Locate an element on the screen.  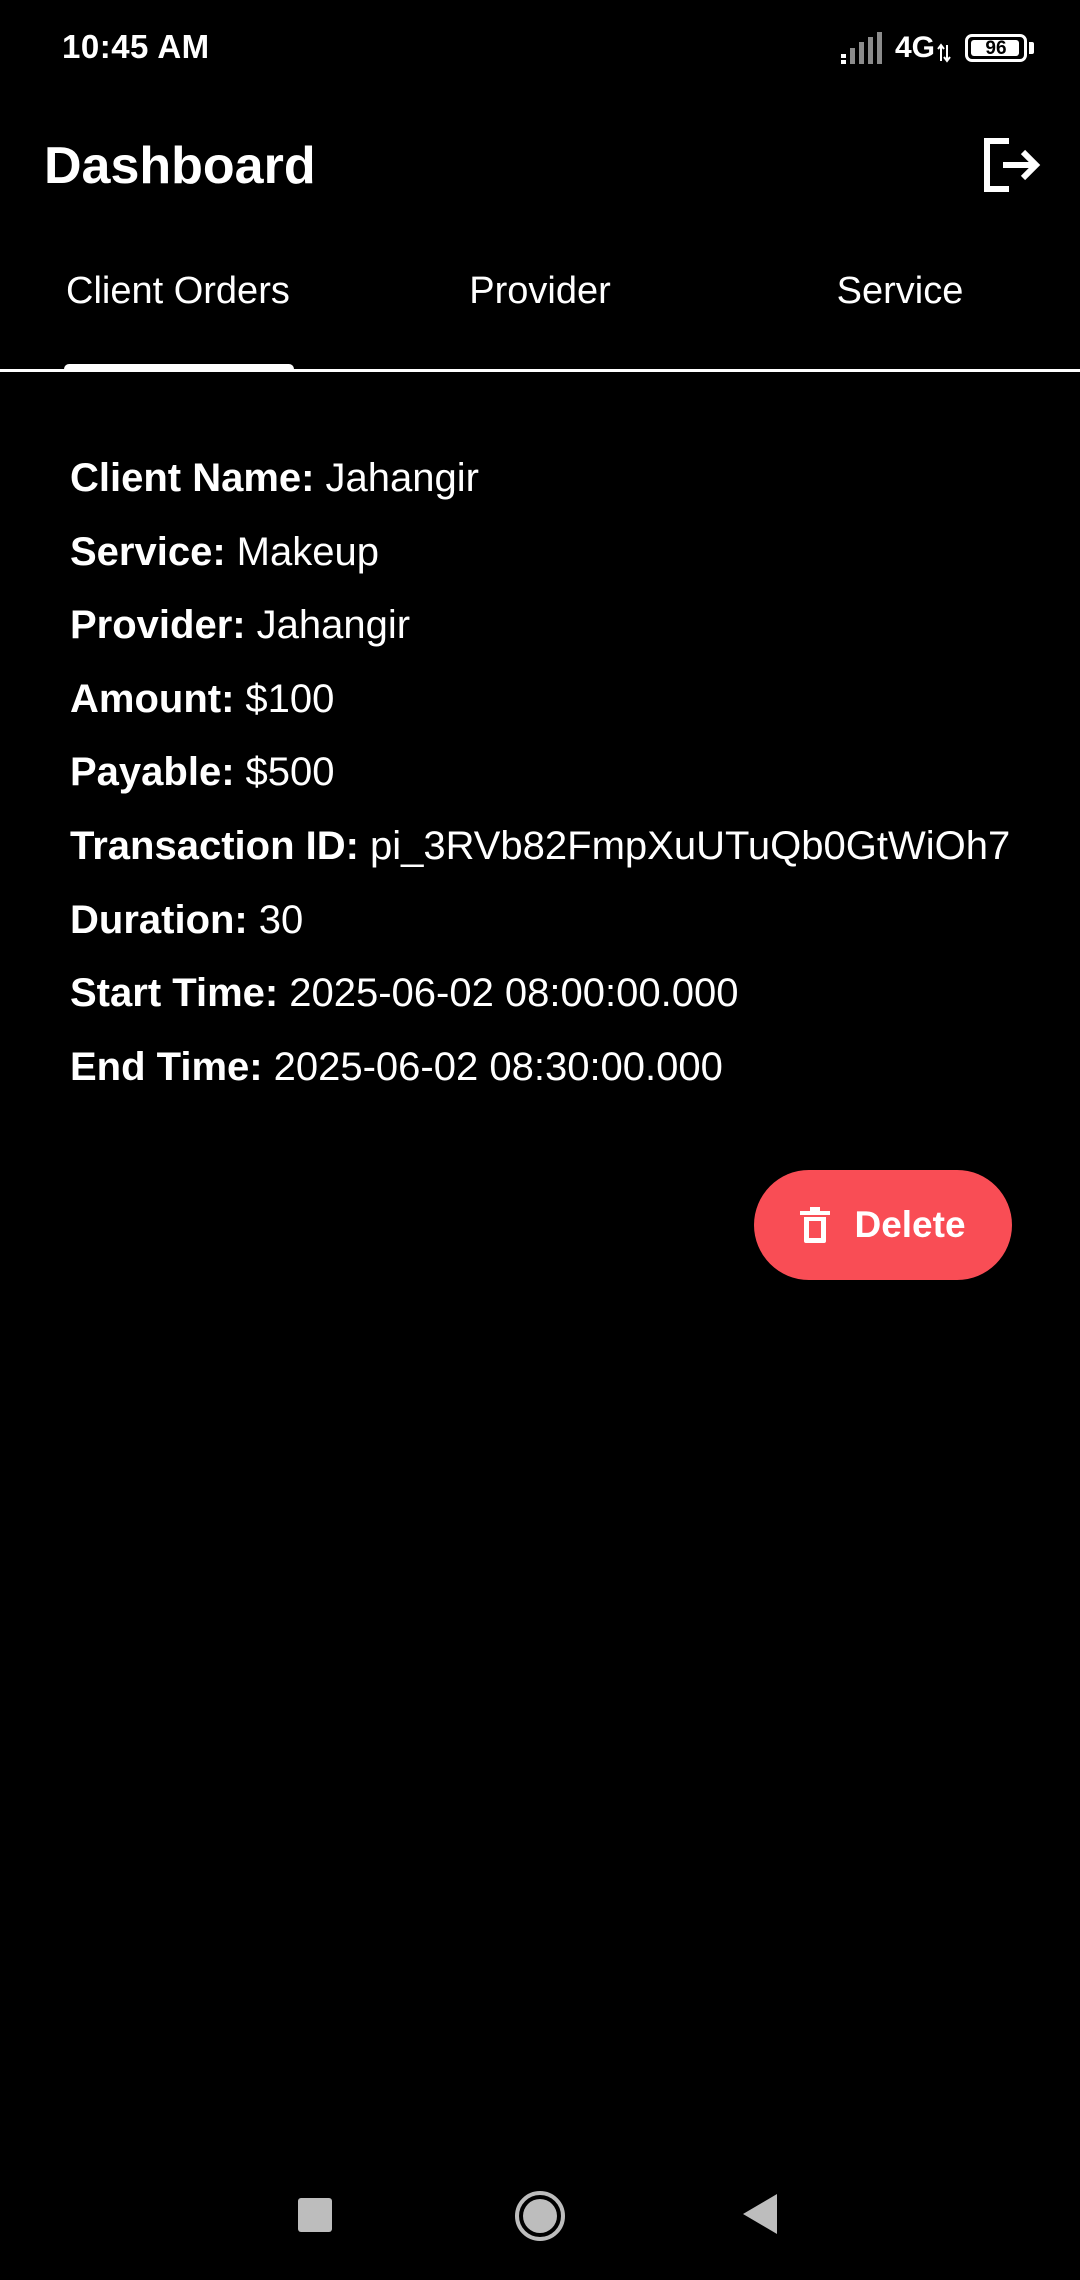
detail-row-amount: Amount: $100 is located at coordinates (550, 714).